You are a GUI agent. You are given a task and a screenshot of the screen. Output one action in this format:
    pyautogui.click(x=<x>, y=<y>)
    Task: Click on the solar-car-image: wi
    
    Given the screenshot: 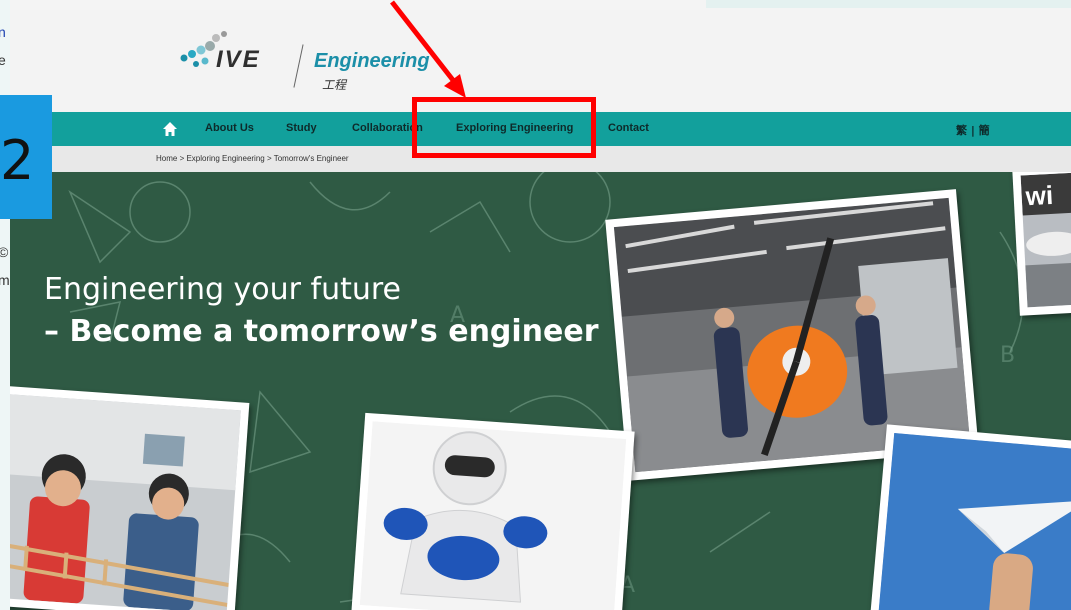 What is the action you would take?
    pyautogui.click(x=1045, y=240)
    